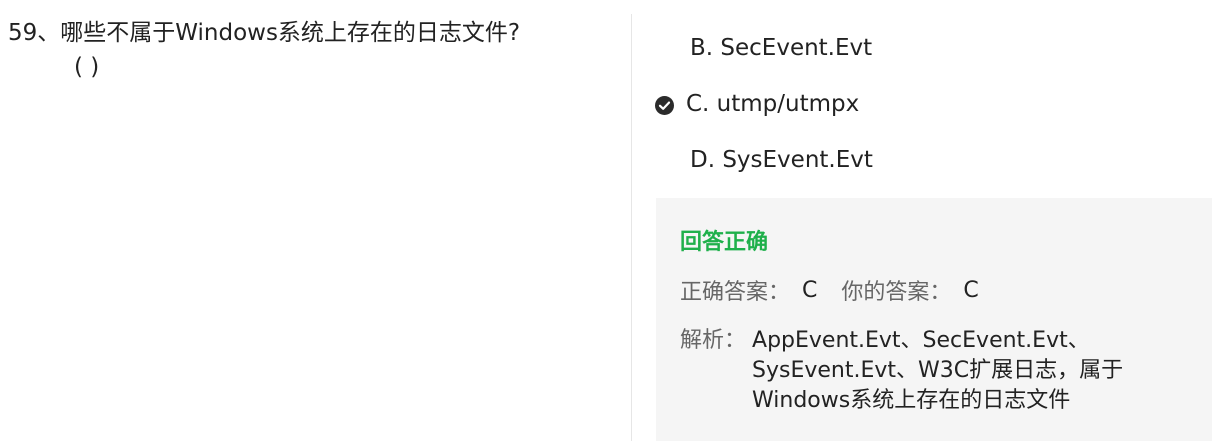  Describe the element at coordinates (713, 340) in the screenshot. I see `analysis-label: 解析：` at that location.